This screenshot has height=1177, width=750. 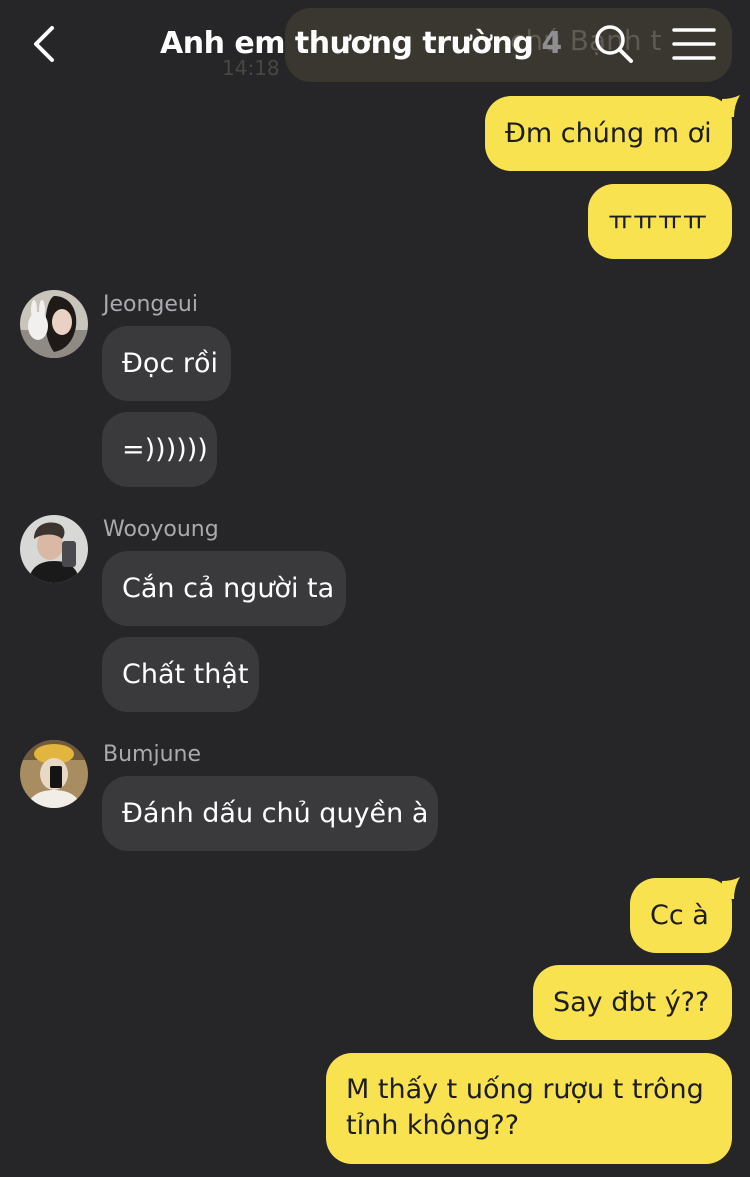 I want to click on back-button, so click(x=44, y=44).